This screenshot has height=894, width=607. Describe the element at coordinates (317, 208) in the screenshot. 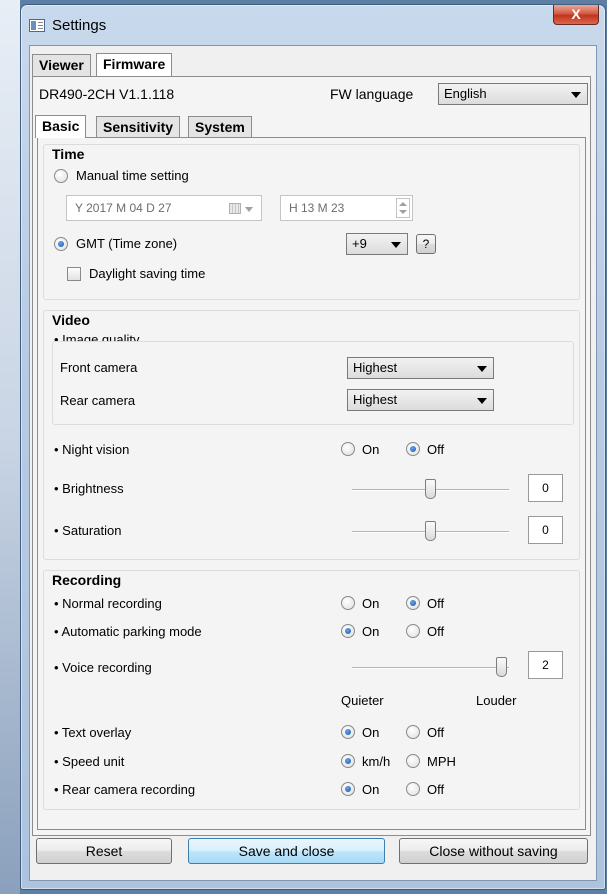

I see `time-value: H 13 M 23` at that location.